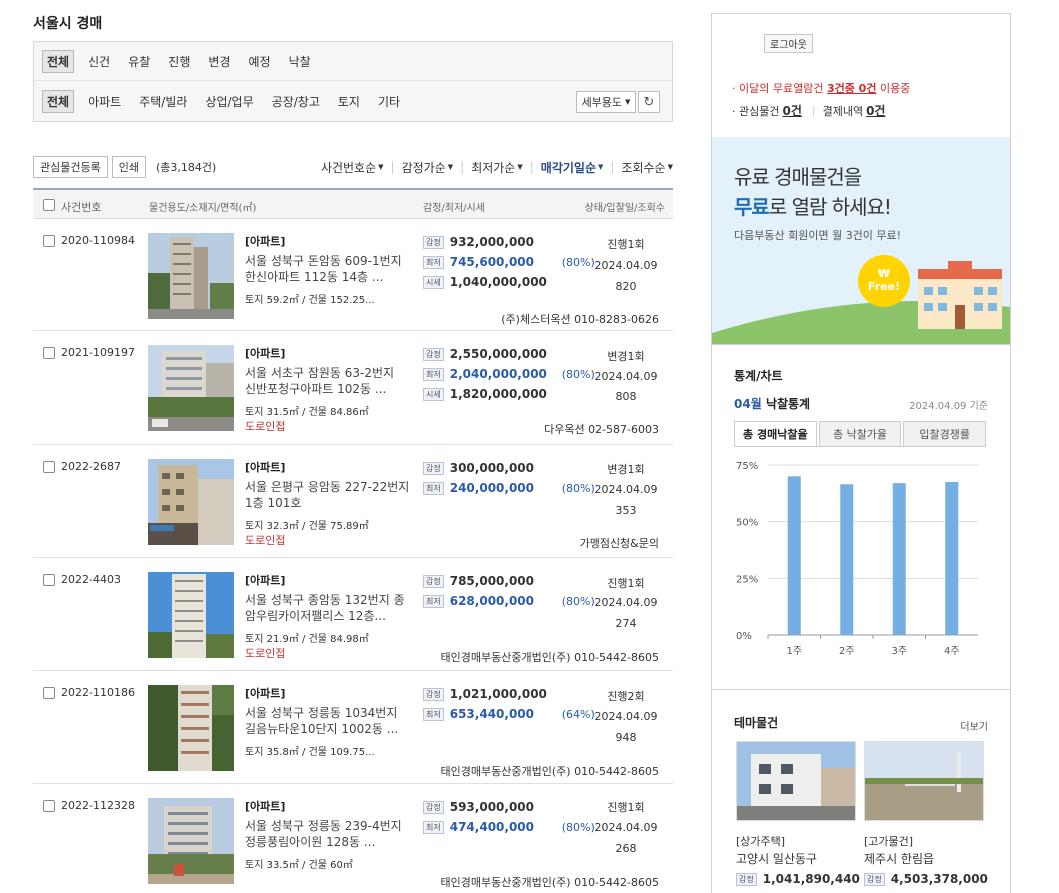 This screenshot has height=893, width=1059. I want to click on interest-count-link: 0건, so click(791, 110).